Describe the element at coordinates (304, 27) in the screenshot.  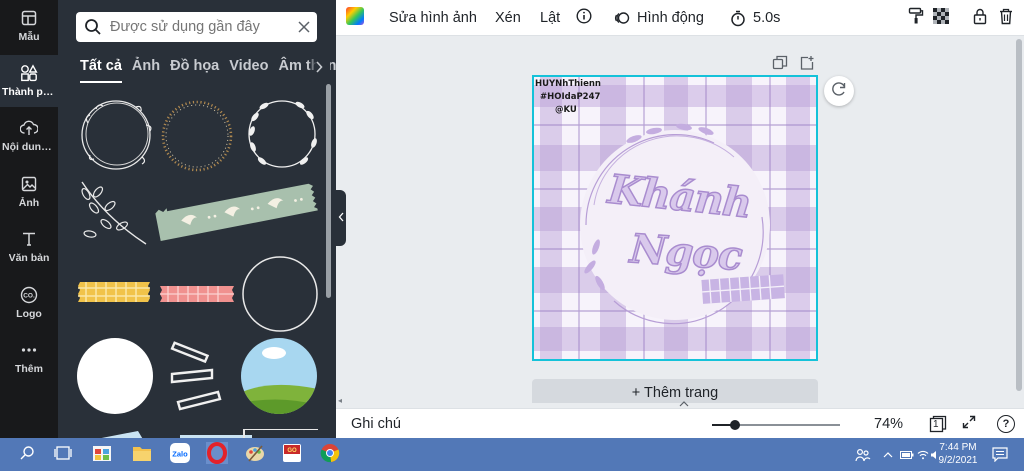
I see `close-icon` at that location.